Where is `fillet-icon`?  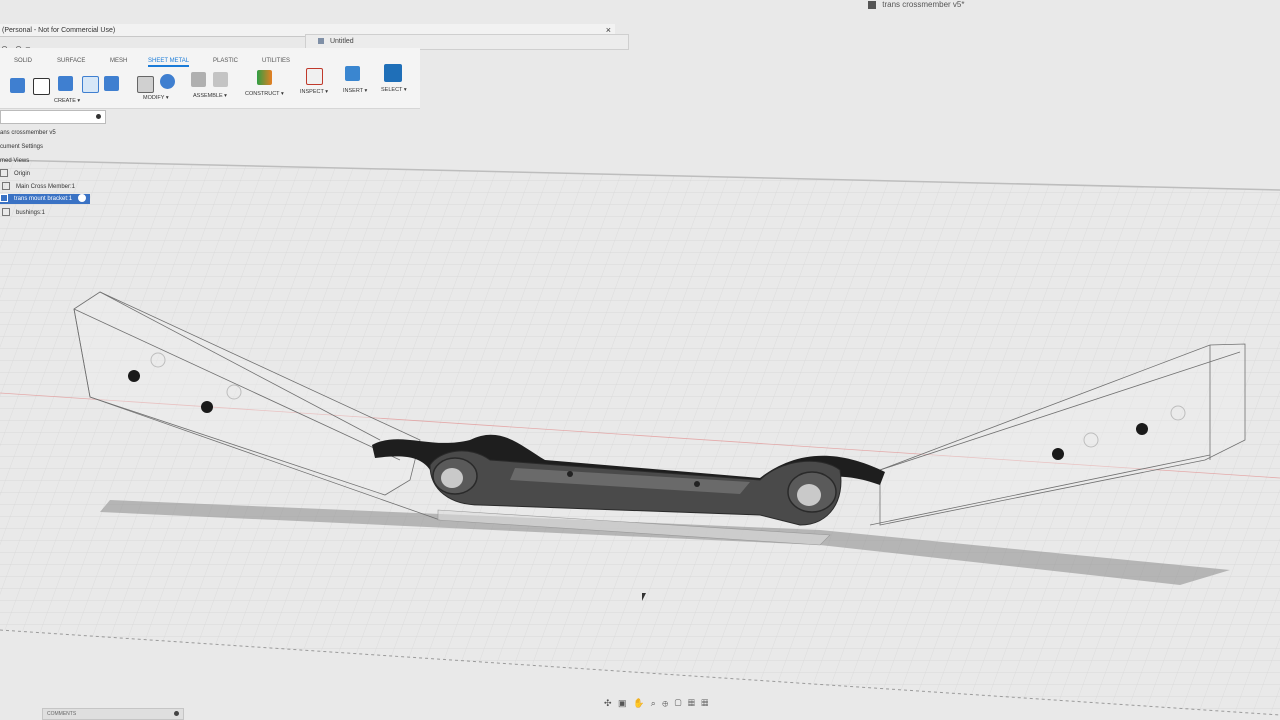 fillet-icon is located at coordinates (167, 81).